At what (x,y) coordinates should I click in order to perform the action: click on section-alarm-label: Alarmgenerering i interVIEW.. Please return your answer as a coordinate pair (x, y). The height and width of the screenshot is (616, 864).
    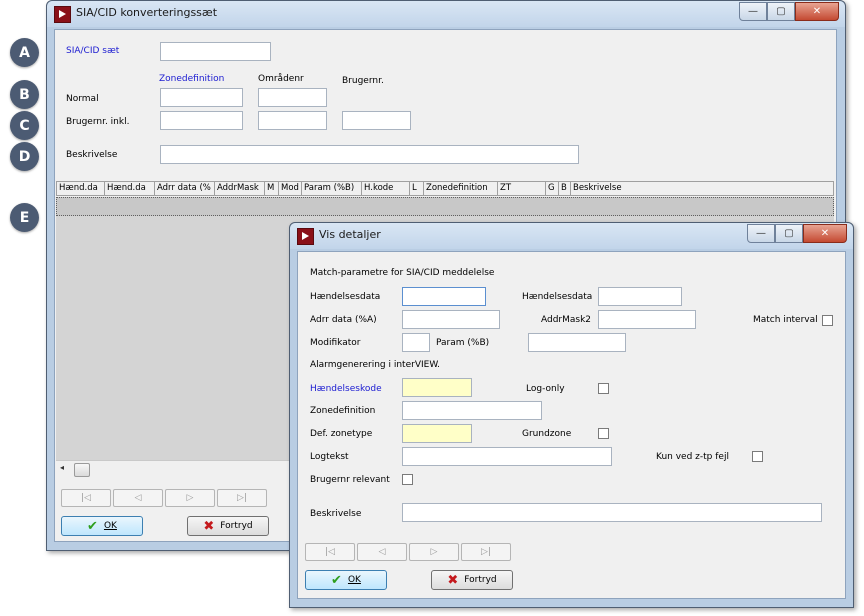
    Looking at the image, I should click on (375, 365).